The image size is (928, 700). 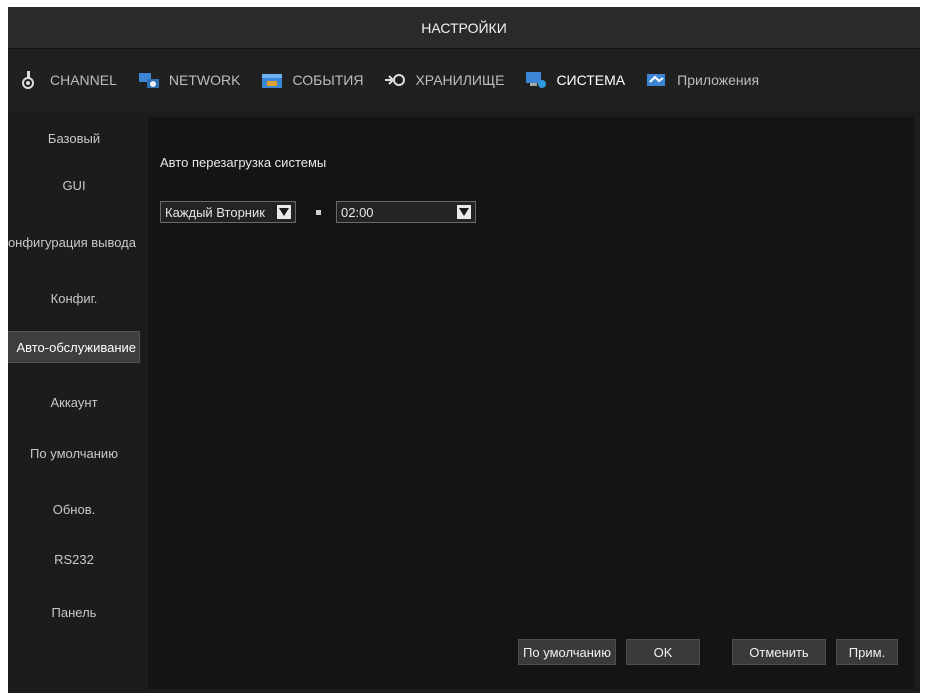 I want to click on reboot-time-select: 02:00, so click(x=406, y=212).